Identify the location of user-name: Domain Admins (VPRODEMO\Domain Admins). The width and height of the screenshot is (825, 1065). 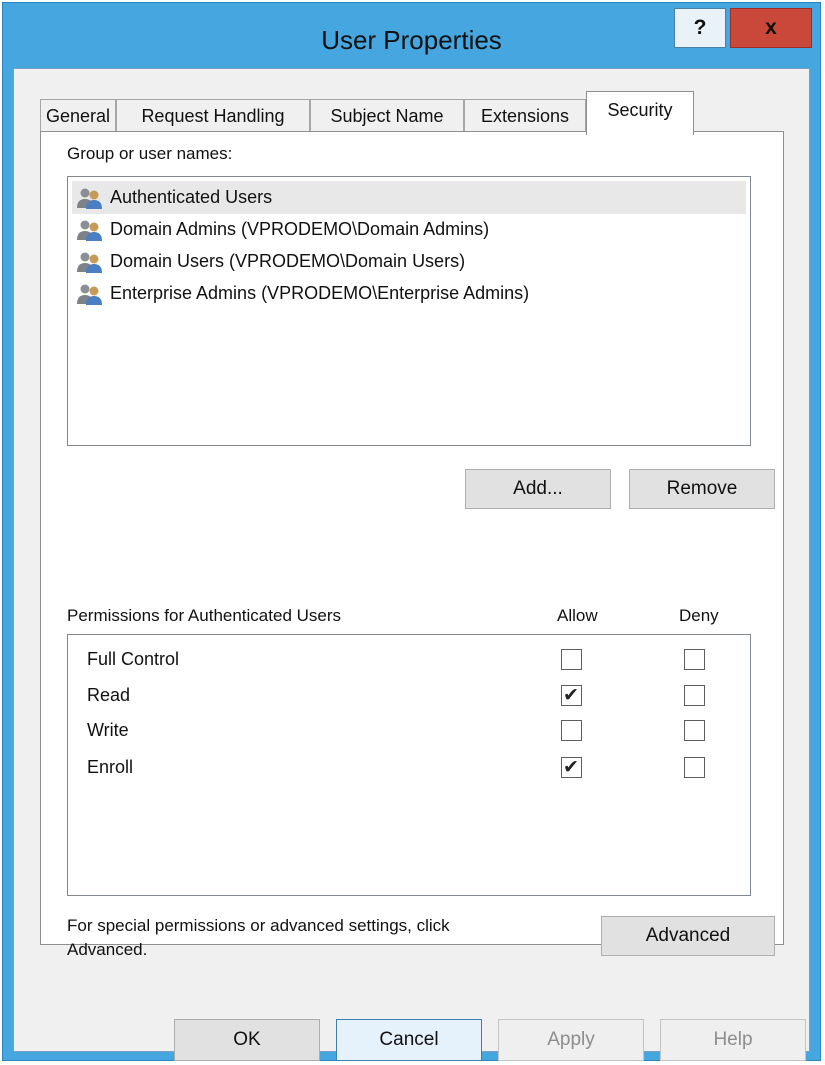
(300, 229).